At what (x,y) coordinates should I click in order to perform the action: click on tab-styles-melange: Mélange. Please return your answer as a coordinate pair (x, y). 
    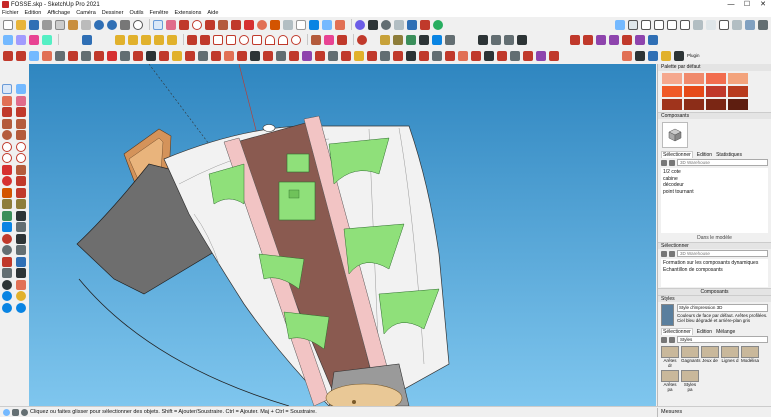
    Looking at the image, I should click on (725, 332).